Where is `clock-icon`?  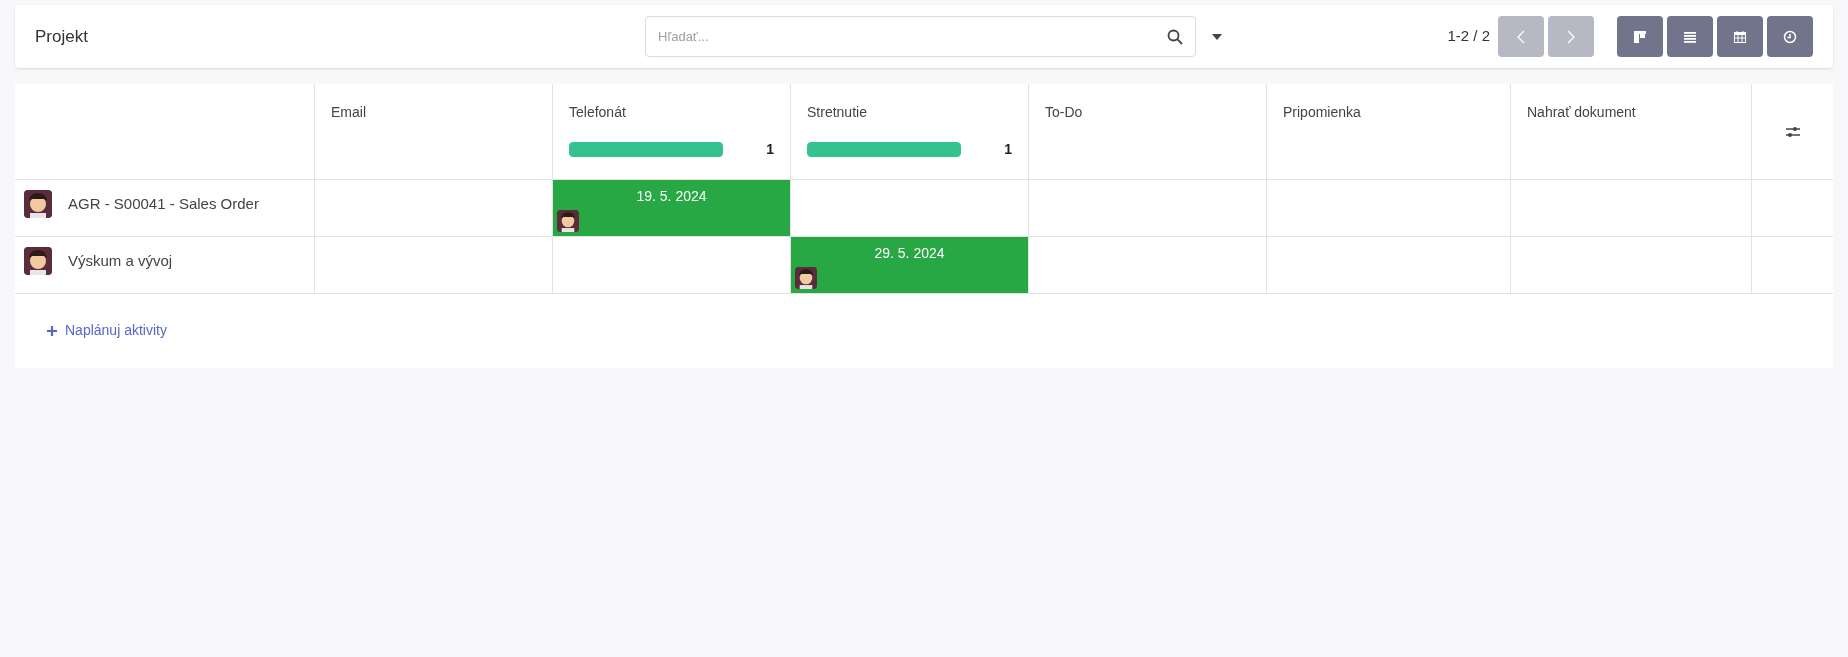 clock-icon is located at coordinates (1790, 36).